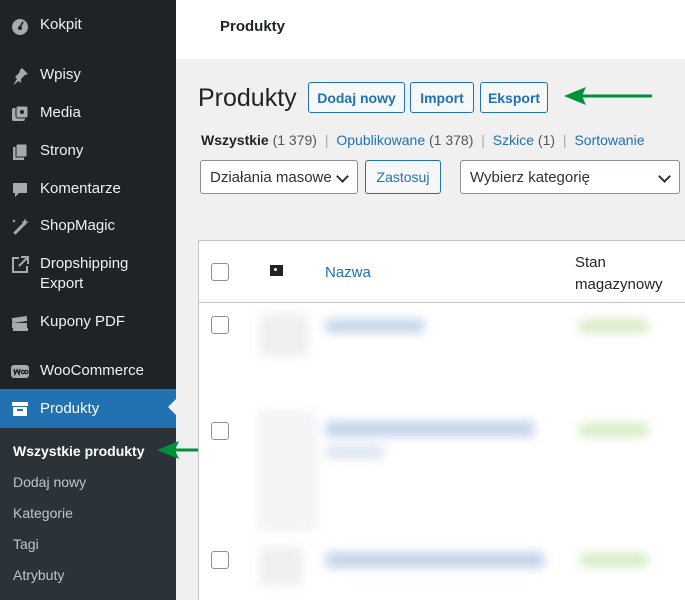 The image size is (685, 600). What do you see at coordinates (80, 188) in the screenshot?
I see `sidebar-item-label: Komentarze` at bounding box center [80, 188].